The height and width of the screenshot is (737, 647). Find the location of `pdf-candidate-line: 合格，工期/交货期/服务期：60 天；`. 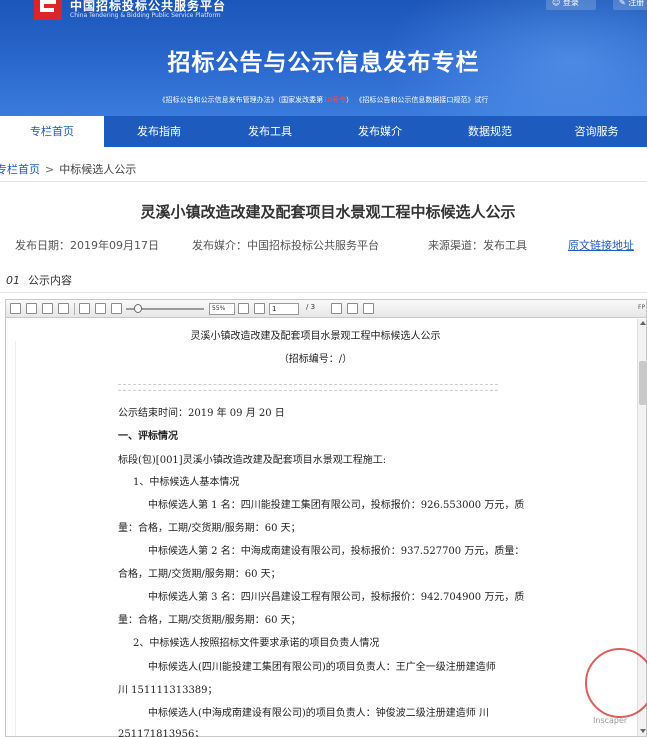

pdf-candidate-line: 合格，工期/交货期/服务期：60 天； is located at coordinates (199, 574).